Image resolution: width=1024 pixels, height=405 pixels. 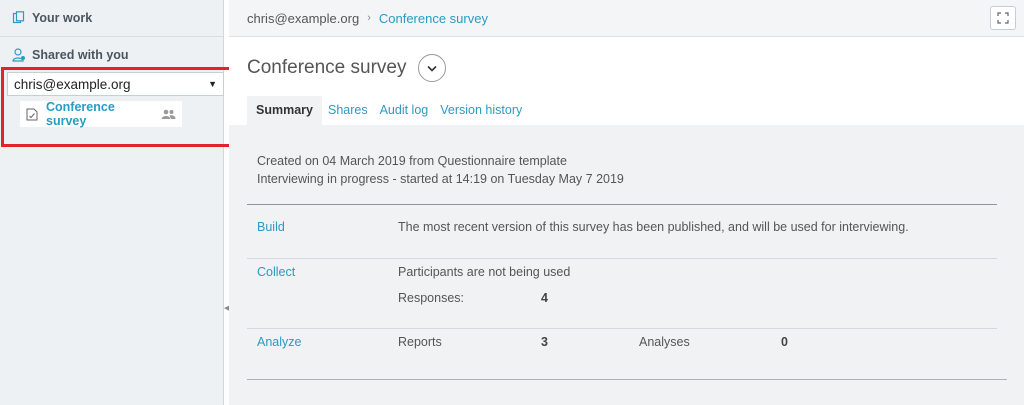 What do you see at coordinates (32, 114) in the screenshot?
I see `document-icon` at bounding box center [32, 114].